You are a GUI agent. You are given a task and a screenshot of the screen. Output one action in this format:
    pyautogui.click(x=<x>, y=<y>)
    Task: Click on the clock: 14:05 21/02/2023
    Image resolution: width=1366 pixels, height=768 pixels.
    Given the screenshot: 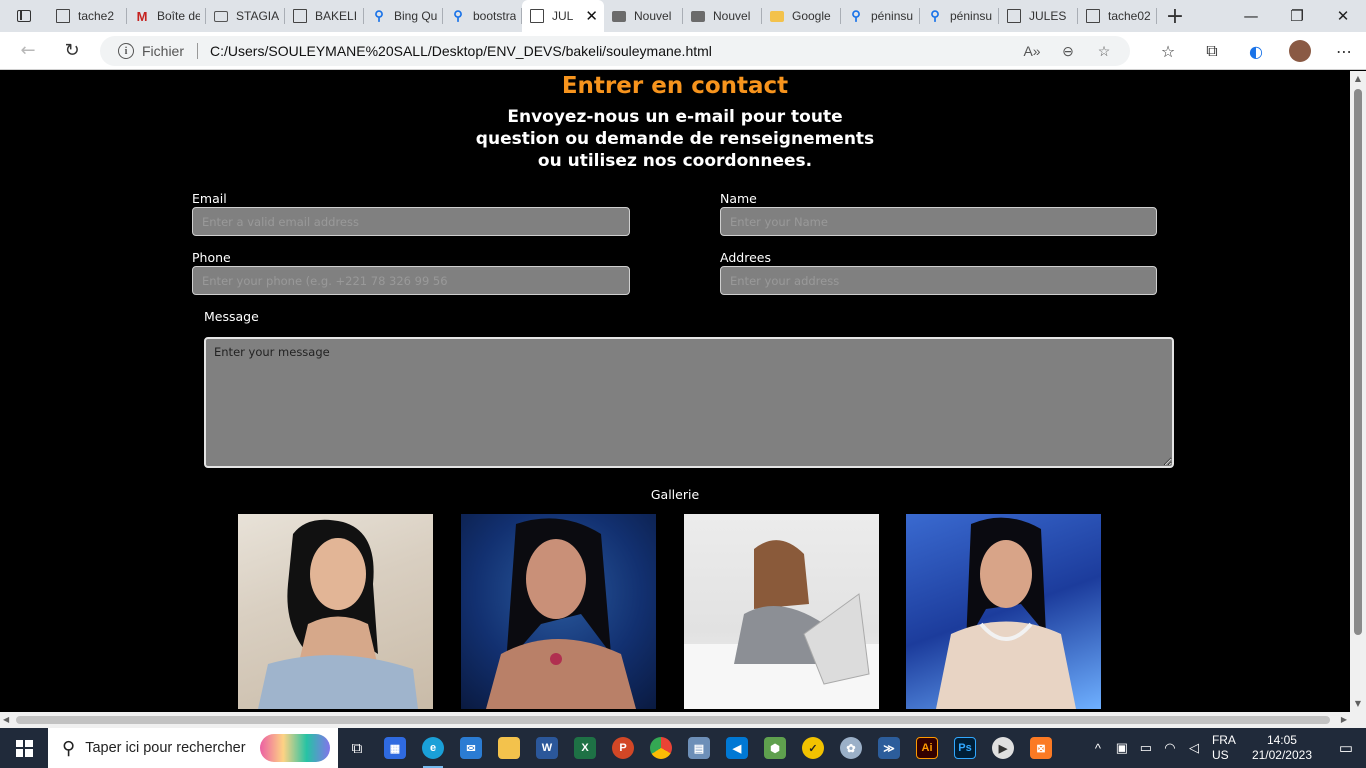 What is the action you would take?
    pyautogui.click(x=1282, y=748)
    